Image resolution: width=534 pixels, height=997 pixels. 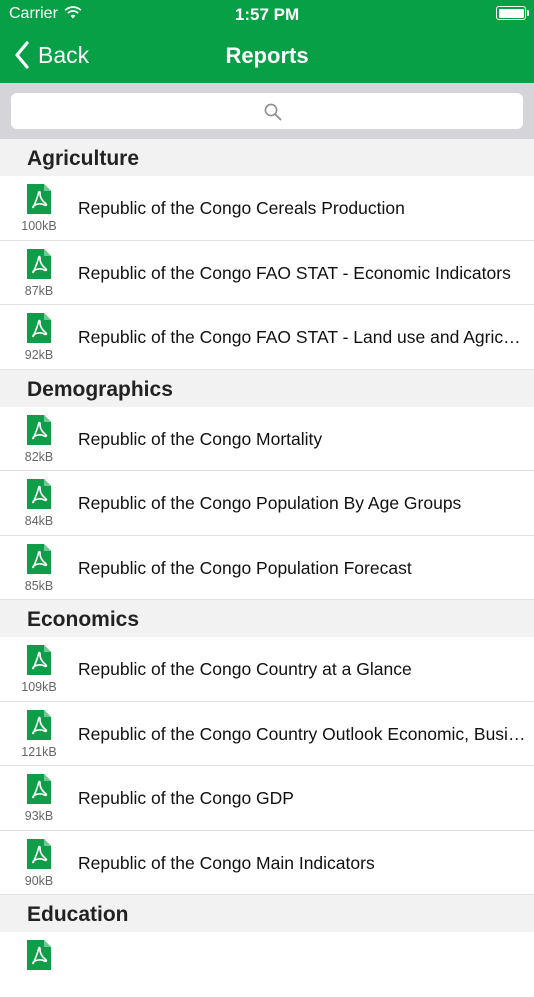 What do you see at coordinates (241, 208) in the screenshot?
I see `report-title: Republic of the Congo Cereals Production` at bounding box center [241, 208].